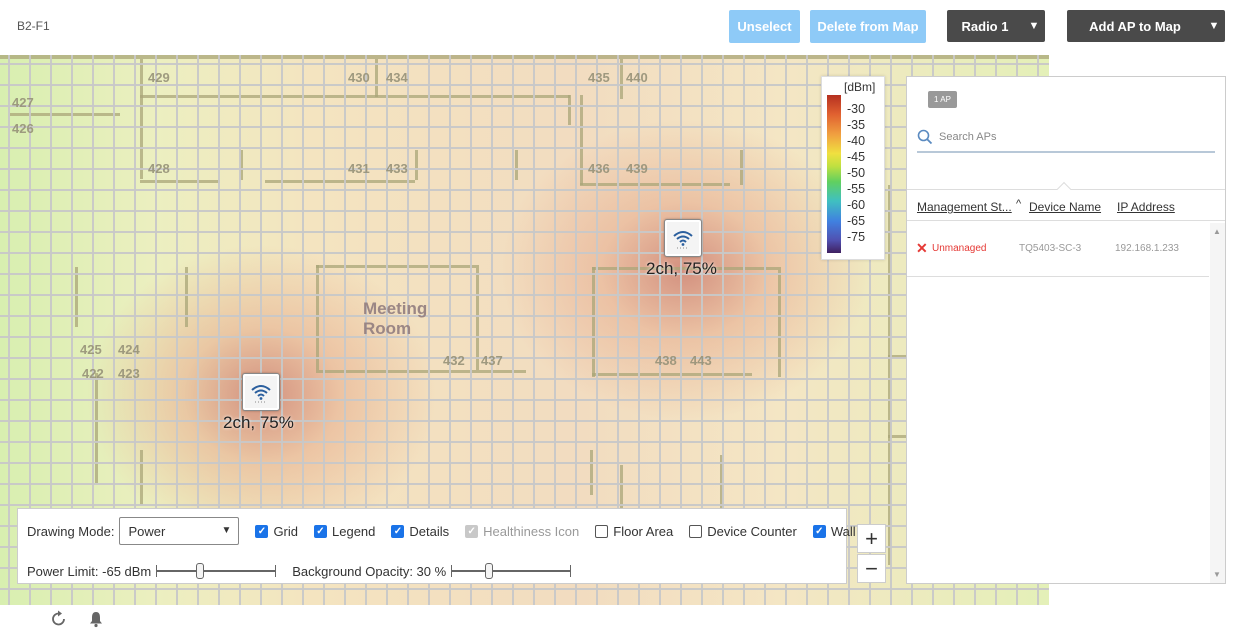  What do you see at coordinates (129, 349) in the screenshot?
I see `room-label: 424` at bounding box center [129, 349].